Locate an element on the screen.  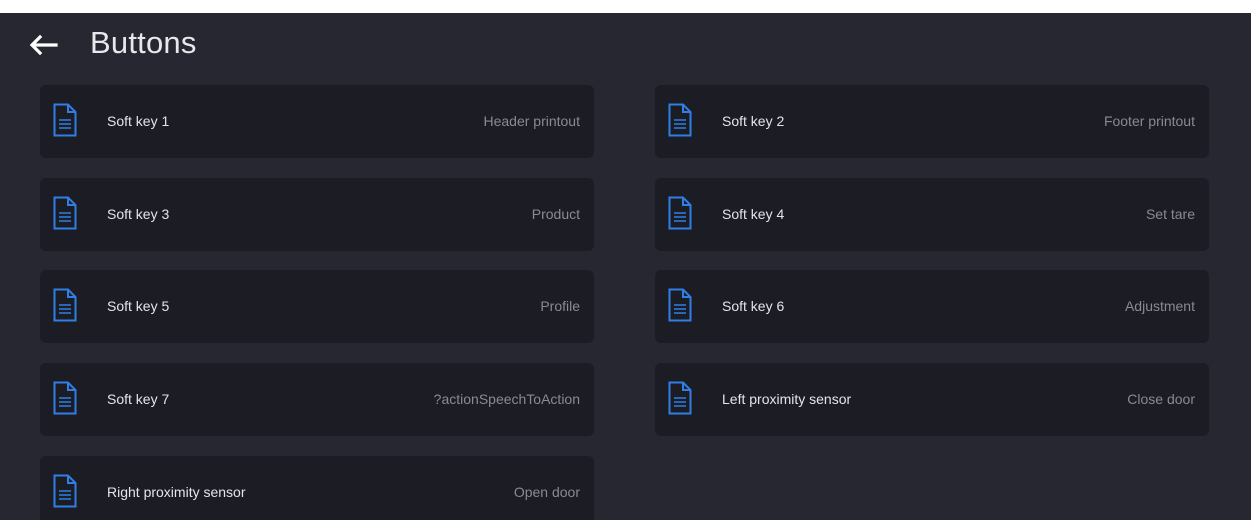
setting-value: Footer printout is located at coordinates (1149, 121).